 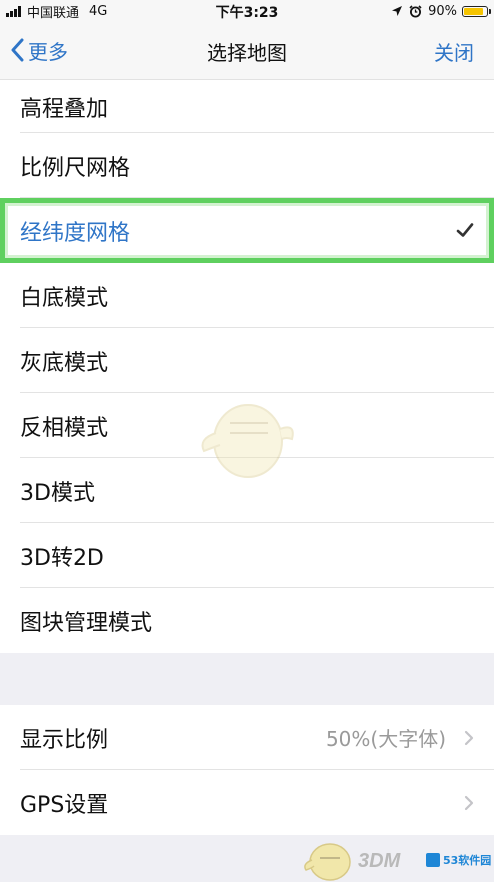 What do you see at coordinates (433, 860) in the screenshot?
I see `site-logo-icon` at bounding box center [433, 860].